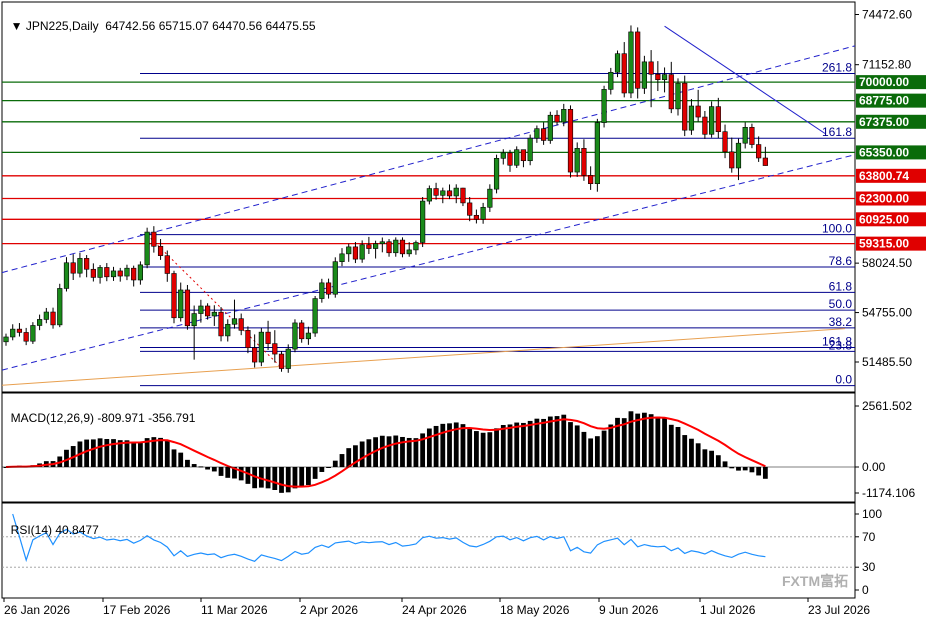 This screenshot has width=936, height=624. I want to click on ohlc-close: 64475.55, so click(290, 26).